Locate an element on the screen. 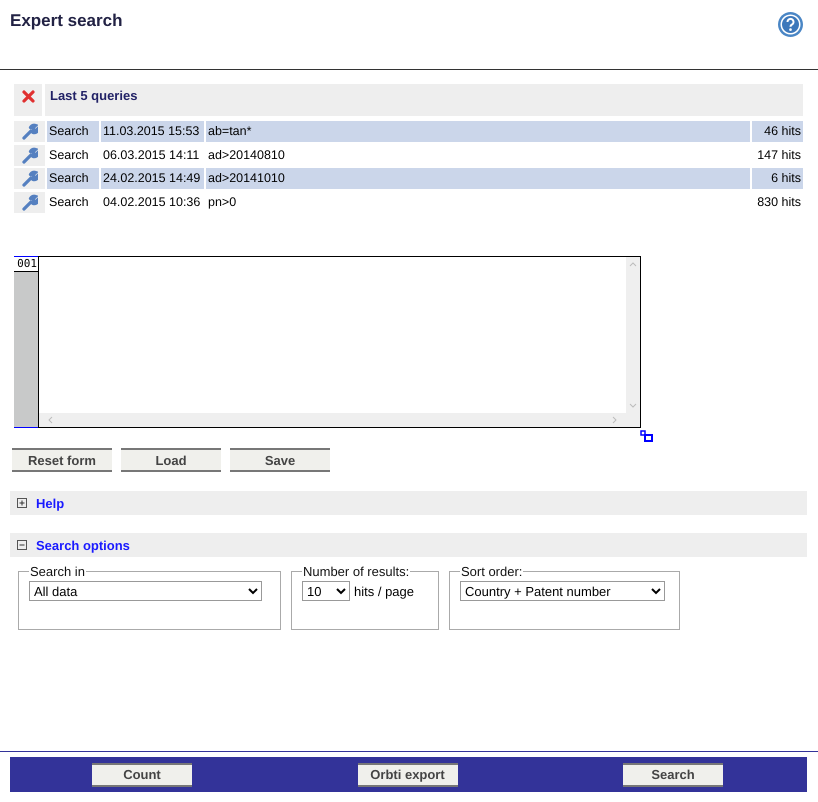  query-date: 11.03.2015 15:53 is located at coordinates (152, 131).